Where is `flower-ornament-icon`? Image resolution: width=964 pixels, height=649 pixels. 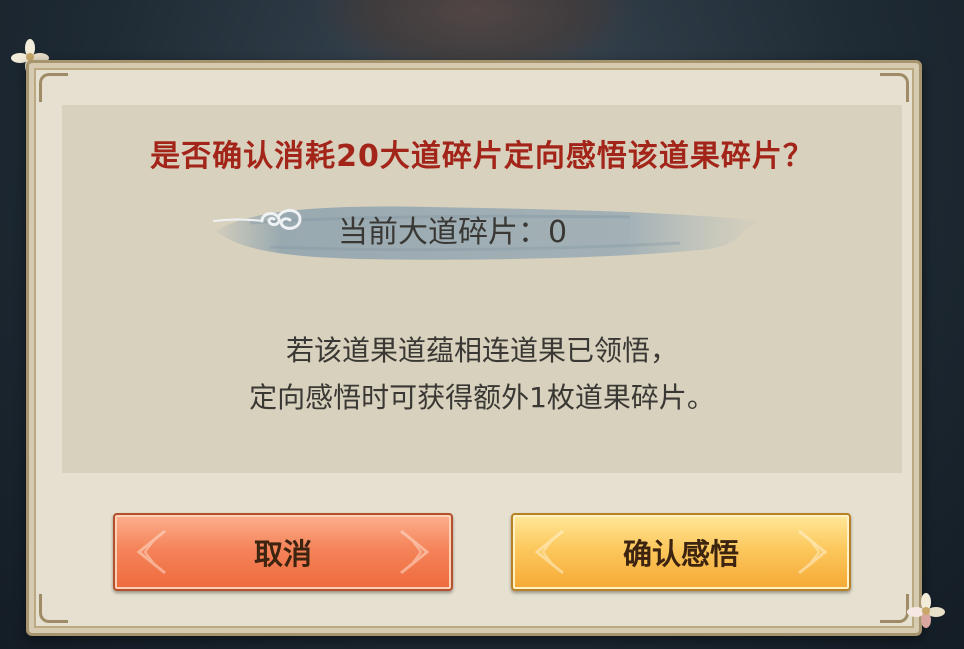 flower-ornament-icon is located at coordinates (926, 610).